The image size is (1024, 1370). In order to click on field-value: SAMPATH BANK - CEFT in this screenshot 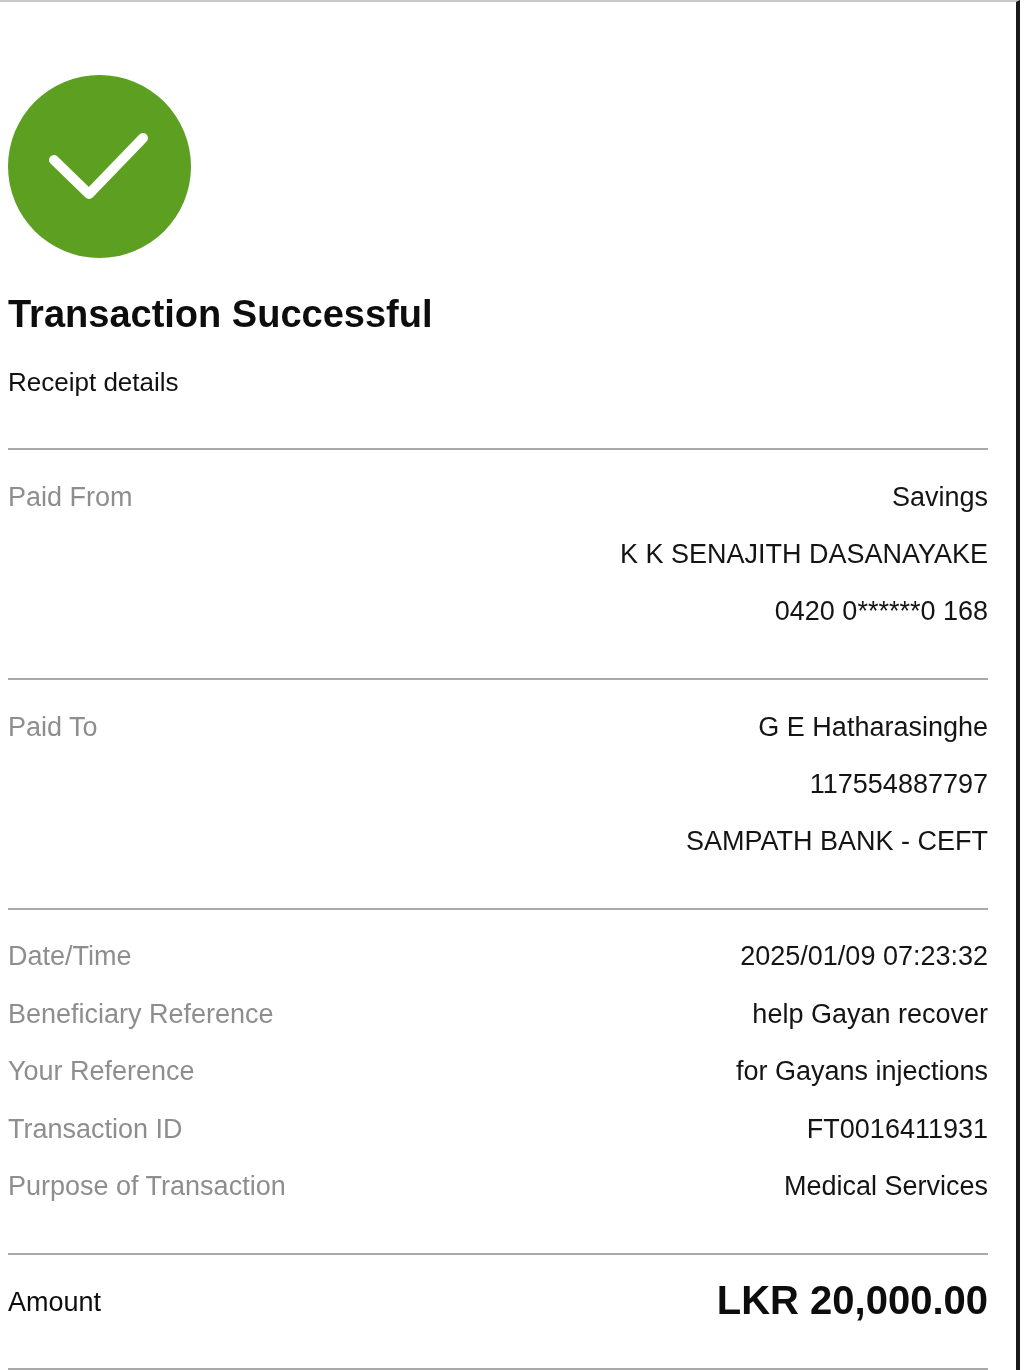, I will do `click(836, 841)`.